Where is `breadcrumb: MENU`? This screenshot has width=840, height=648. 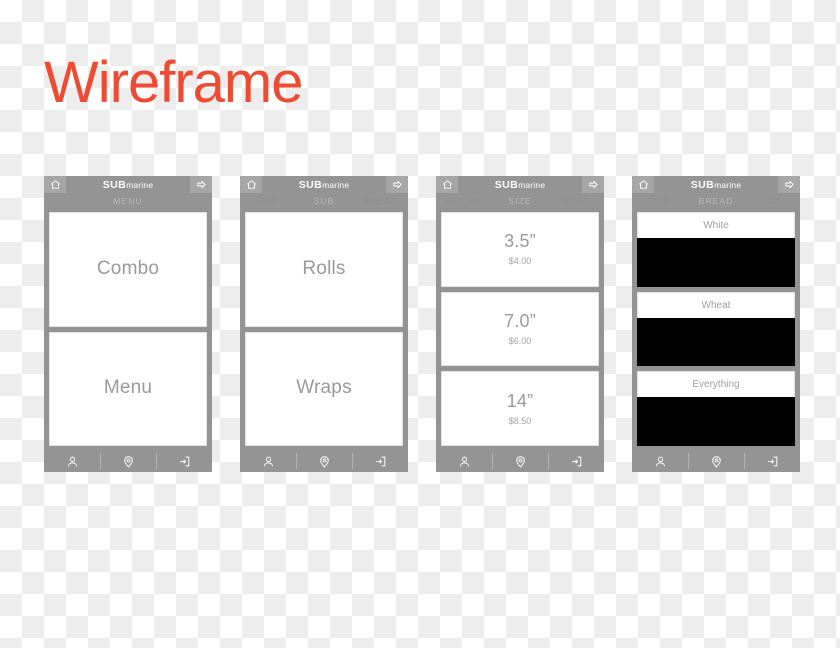
breadcrumb: MENU is located at coordinates (128, 200).